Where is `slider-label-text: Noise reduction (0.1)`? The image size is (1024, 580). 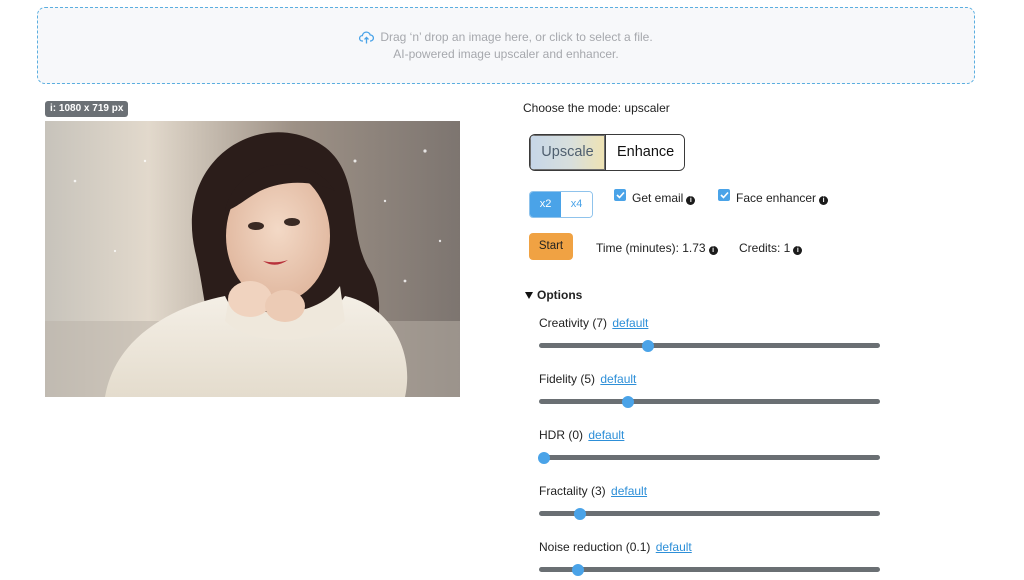
slider-label-text: Noise reduction (0.1) is located at coordinates (595, 547).